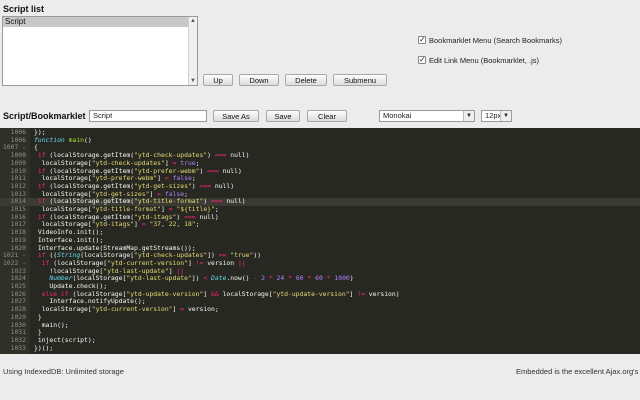  What do you see at coordinates (257, 255) in the screenshot?
I see `code-token: ))` at bounding box center [257, 255].